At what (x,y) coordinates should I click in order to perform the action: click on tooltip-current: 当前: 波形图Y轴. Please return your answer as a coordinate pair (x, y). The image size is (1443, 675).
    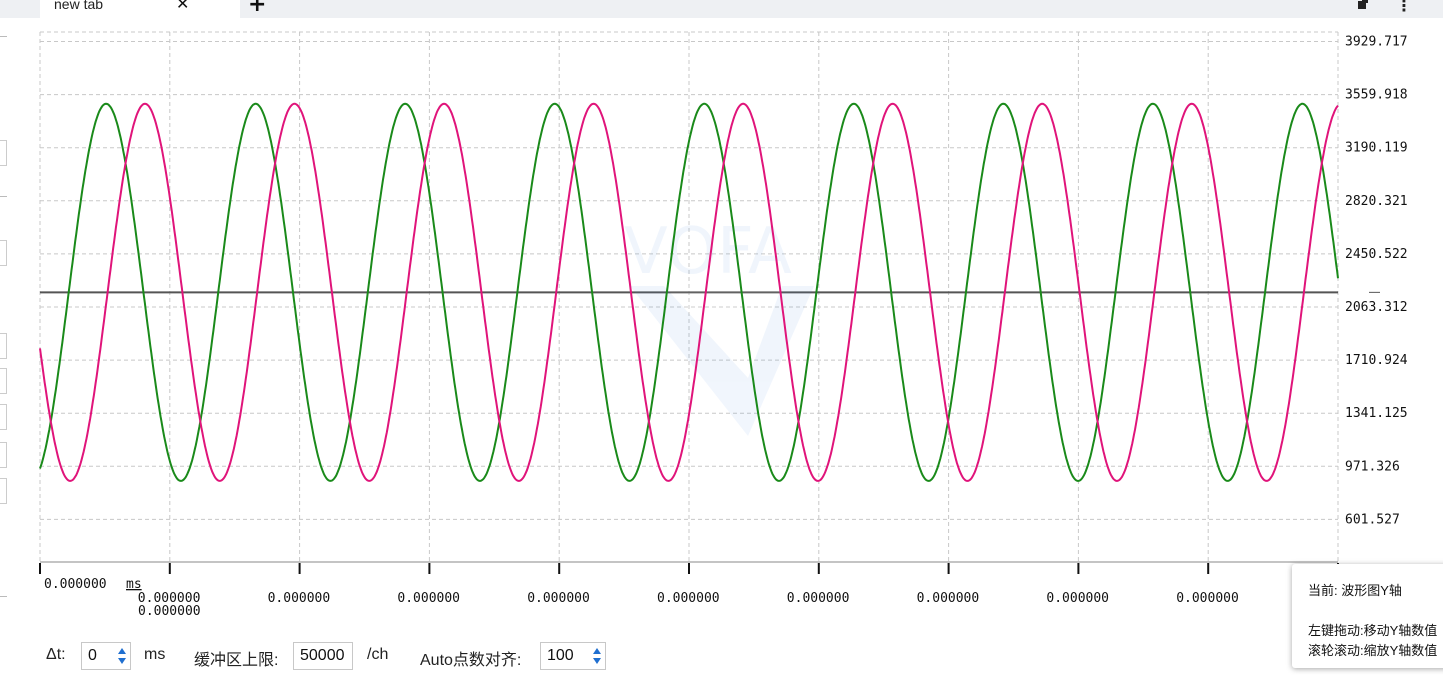
    Looking at the image, I should click on (1355, 590).